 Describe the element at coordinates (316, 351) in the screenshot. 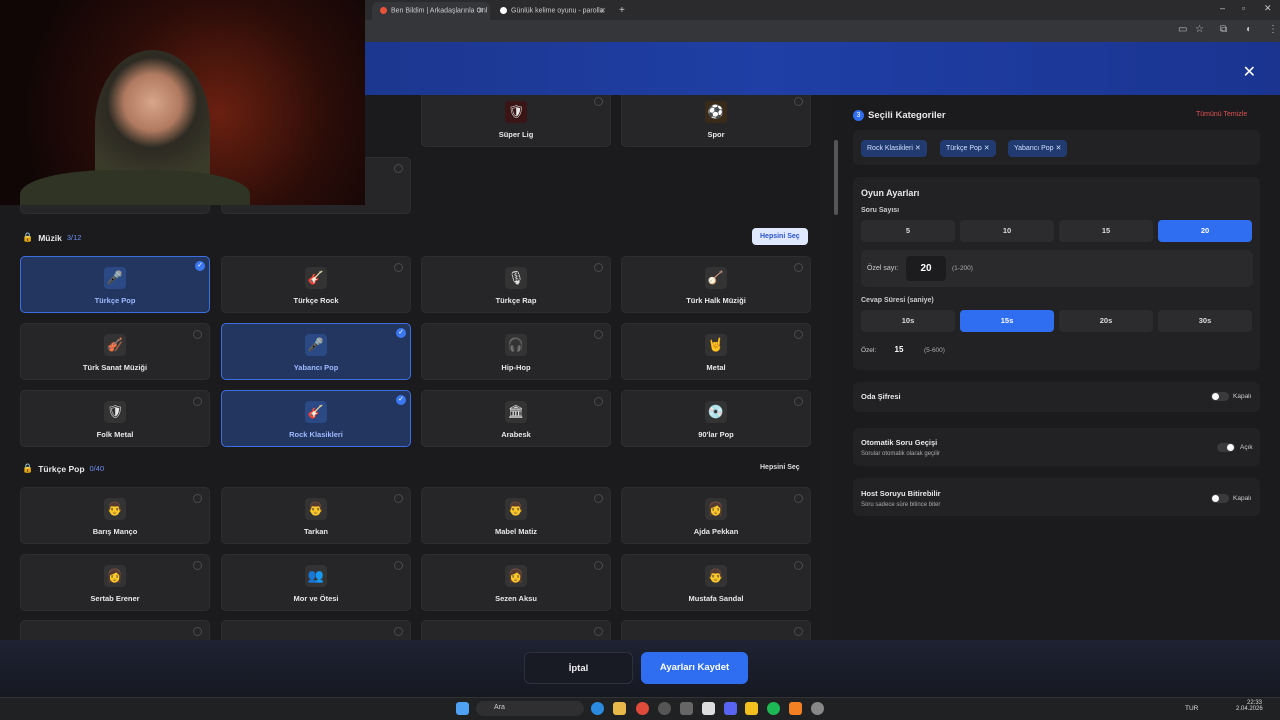

I see `music-category-card: 🎤 Yabancı Pop ✓` at that location.